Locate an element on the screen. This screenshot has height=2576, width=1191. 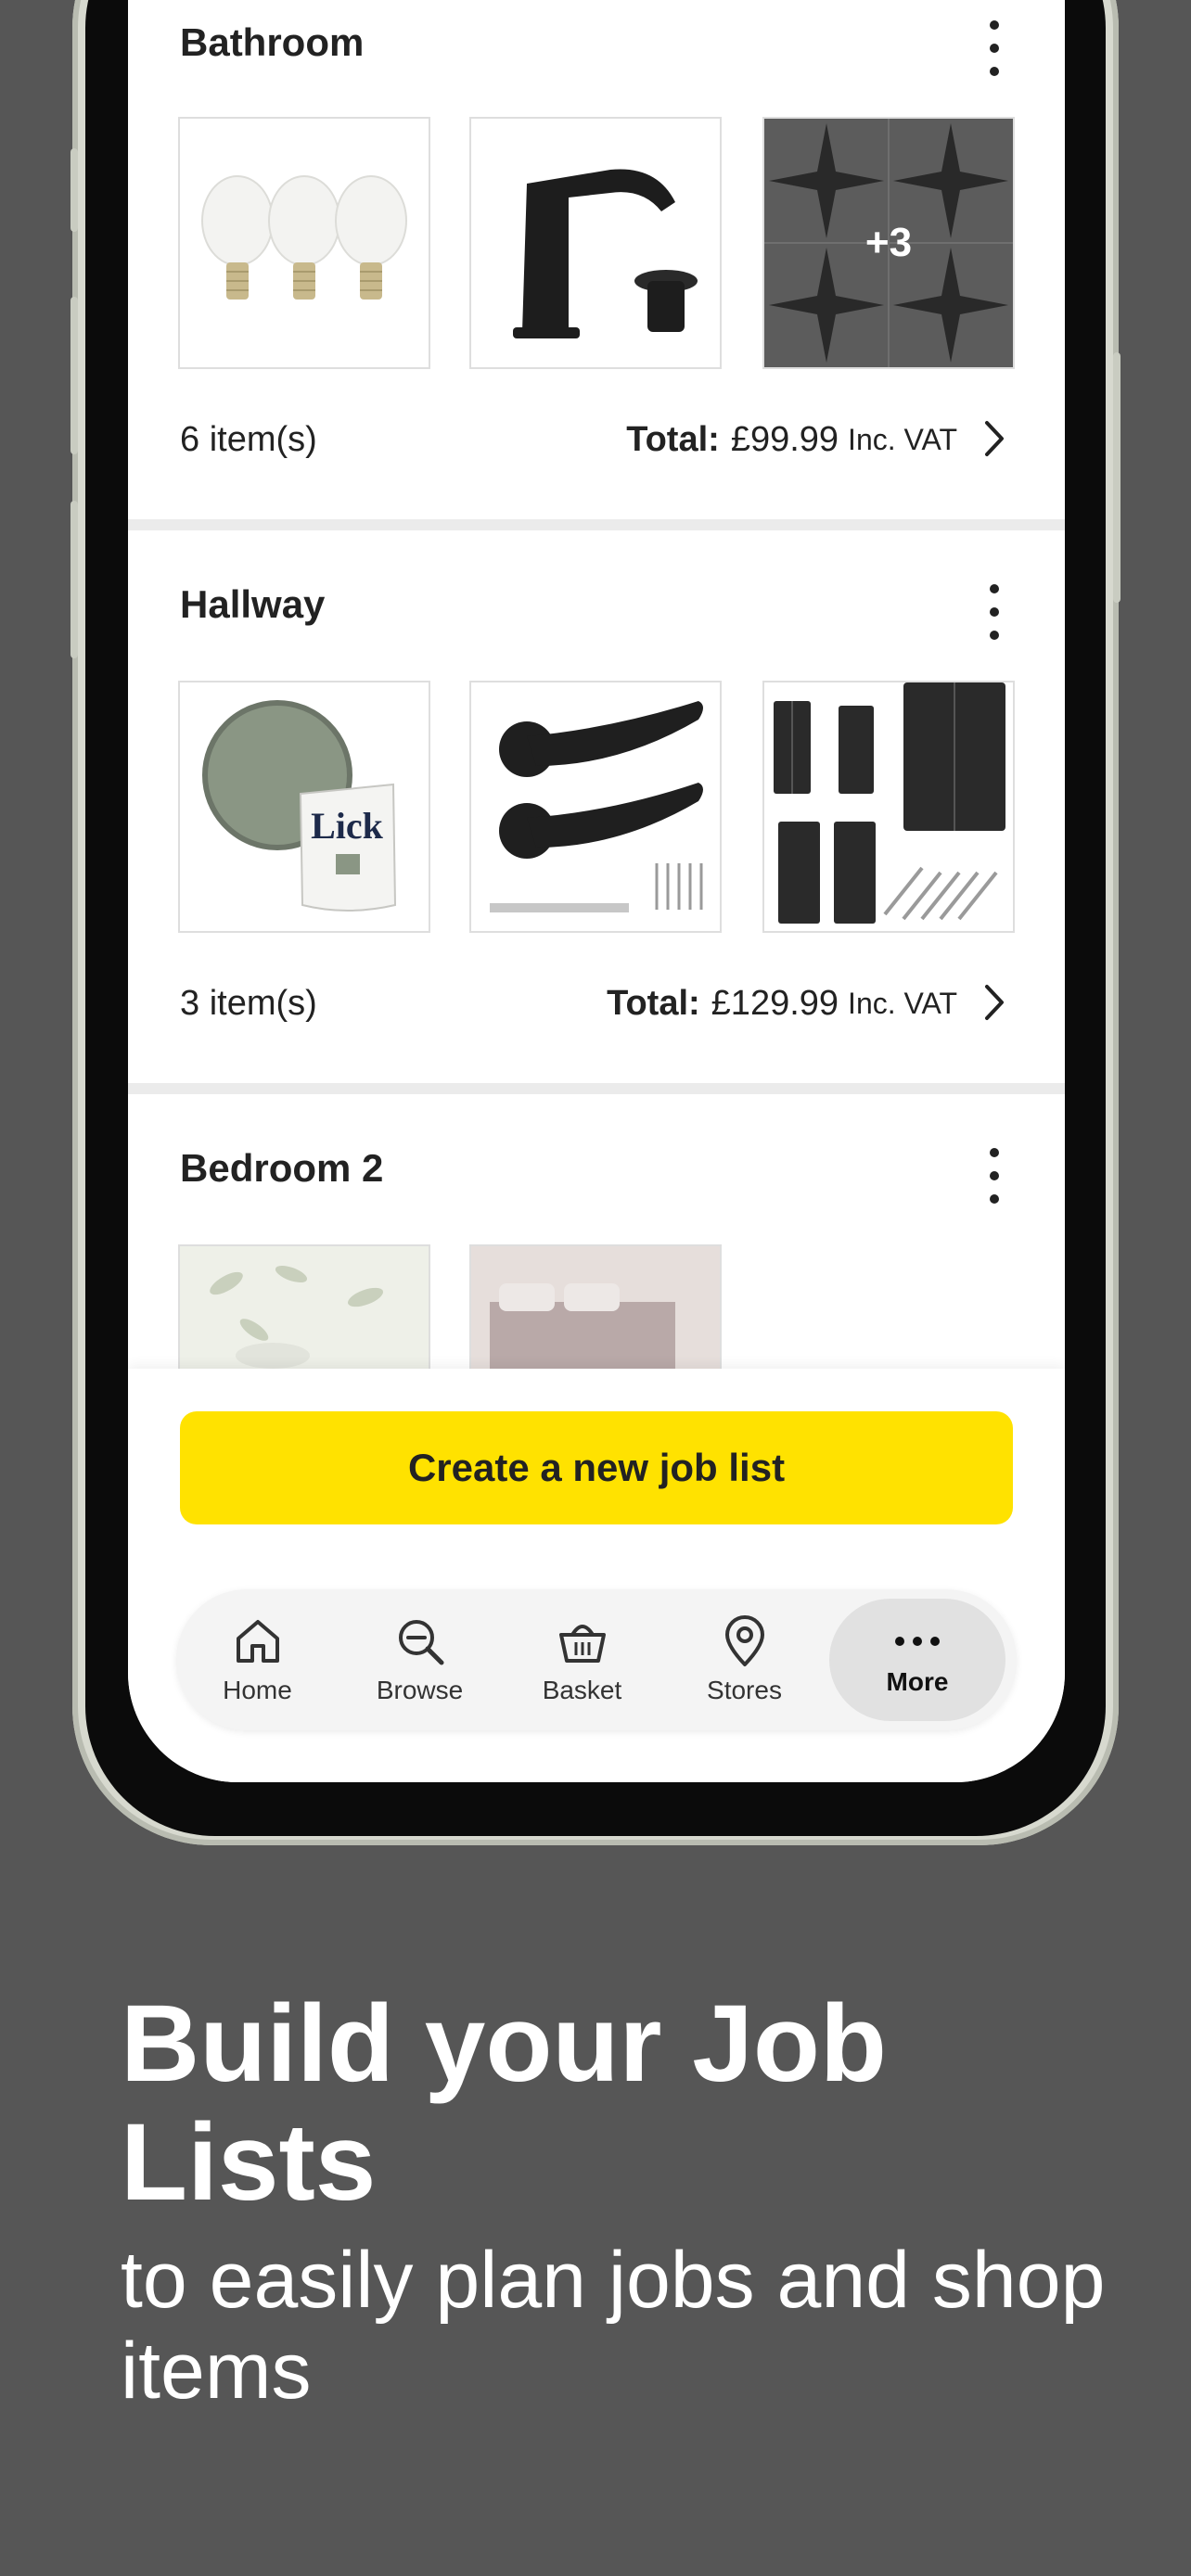
nav-item-browse: Browse is located at coordinates (420, 1659).